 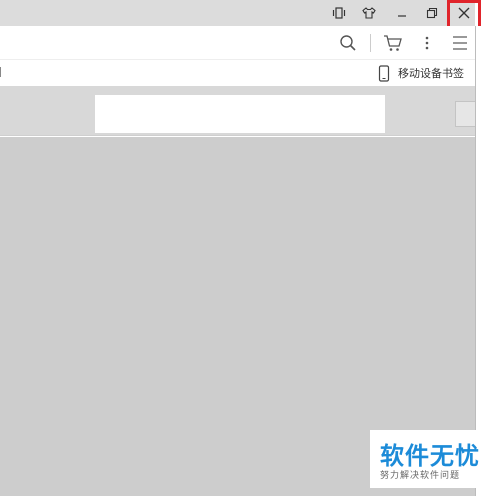 I want to click on menu-icon, so click(x=460, y=43).